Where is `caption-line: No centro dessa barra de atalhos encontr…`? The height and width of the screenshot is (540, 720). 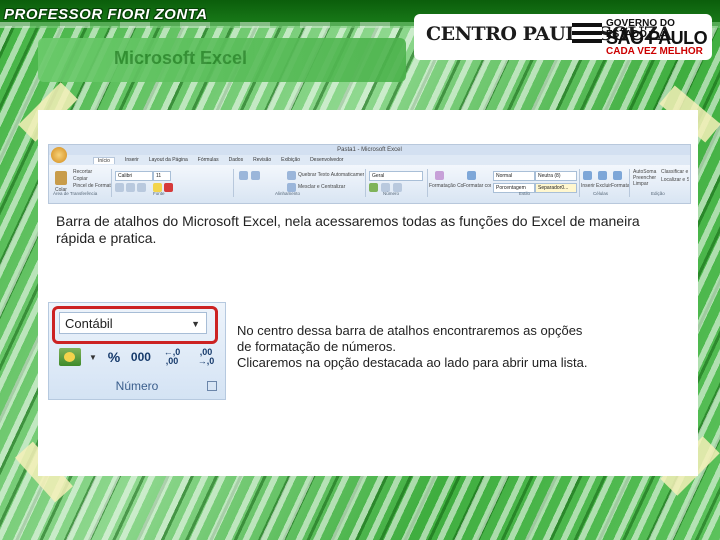 caption-line: No centro dessa barra de atalhos encontr… is located at coordinates (410, 330).